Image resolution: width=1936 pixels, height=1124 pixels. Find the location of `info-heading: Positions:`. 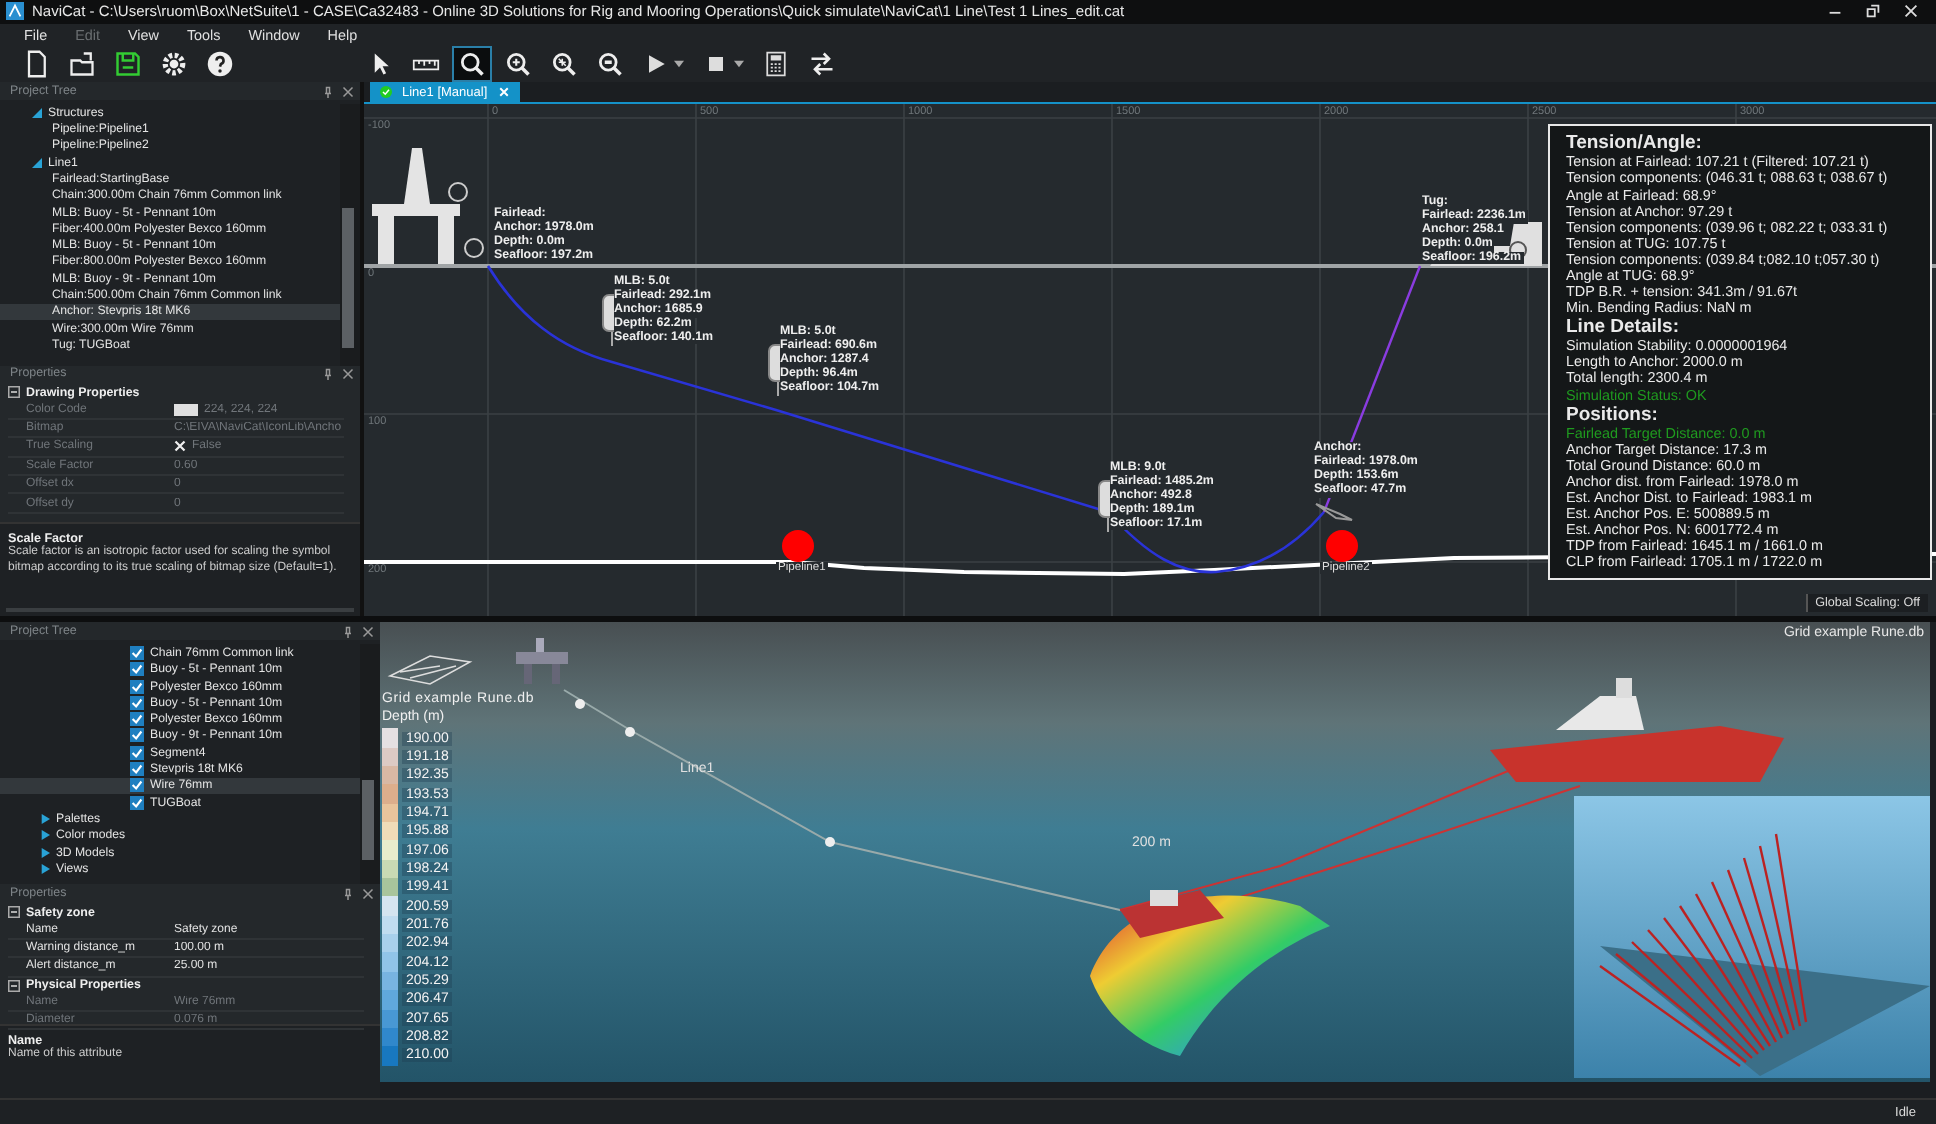

info-heading: Positions: is located at coordinates (1613, 414).